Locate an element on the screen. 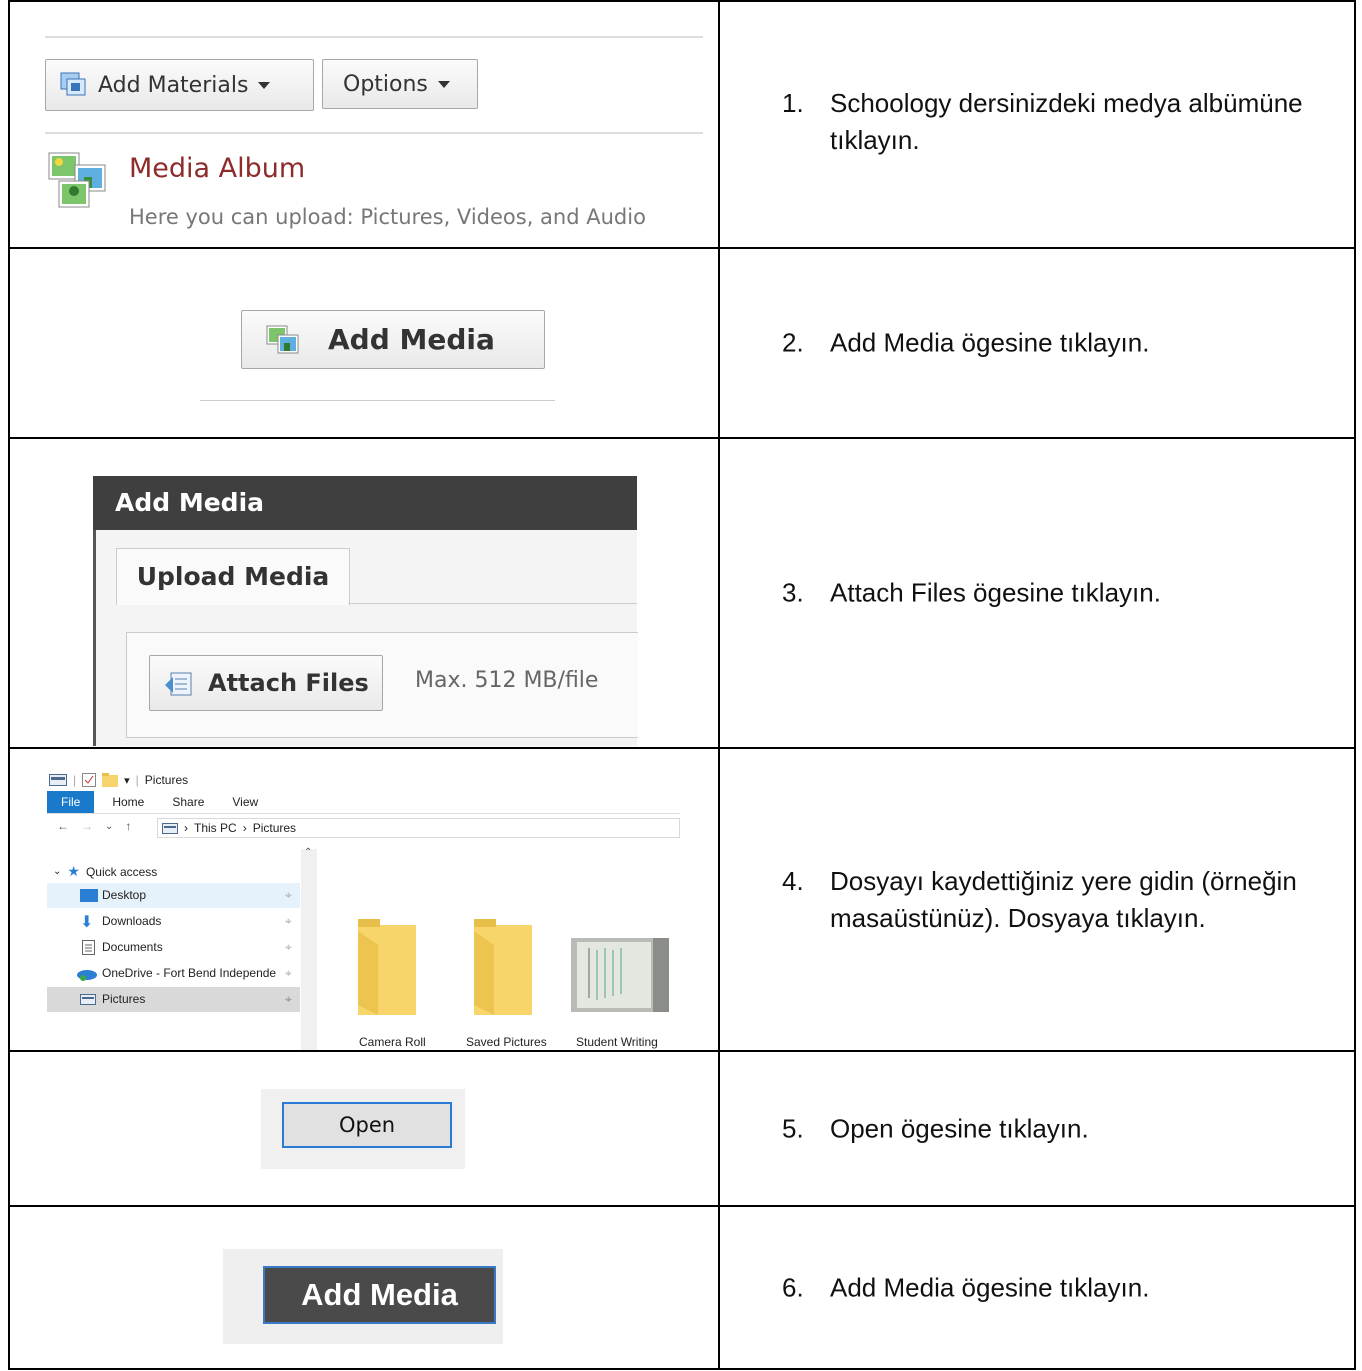 Image resolution: width=1362 pixels, height=1371 pixels. instruction-cell-6: 6. Add Media ögesine tıklayın. is located at coordinates (1037, 1287).